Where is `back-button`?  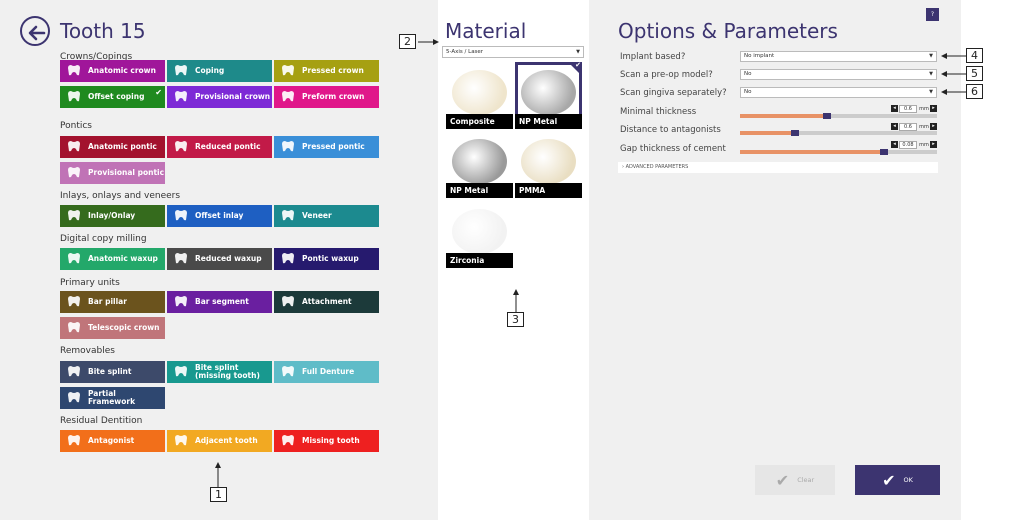 back-button is located at coordinates (35, 31).